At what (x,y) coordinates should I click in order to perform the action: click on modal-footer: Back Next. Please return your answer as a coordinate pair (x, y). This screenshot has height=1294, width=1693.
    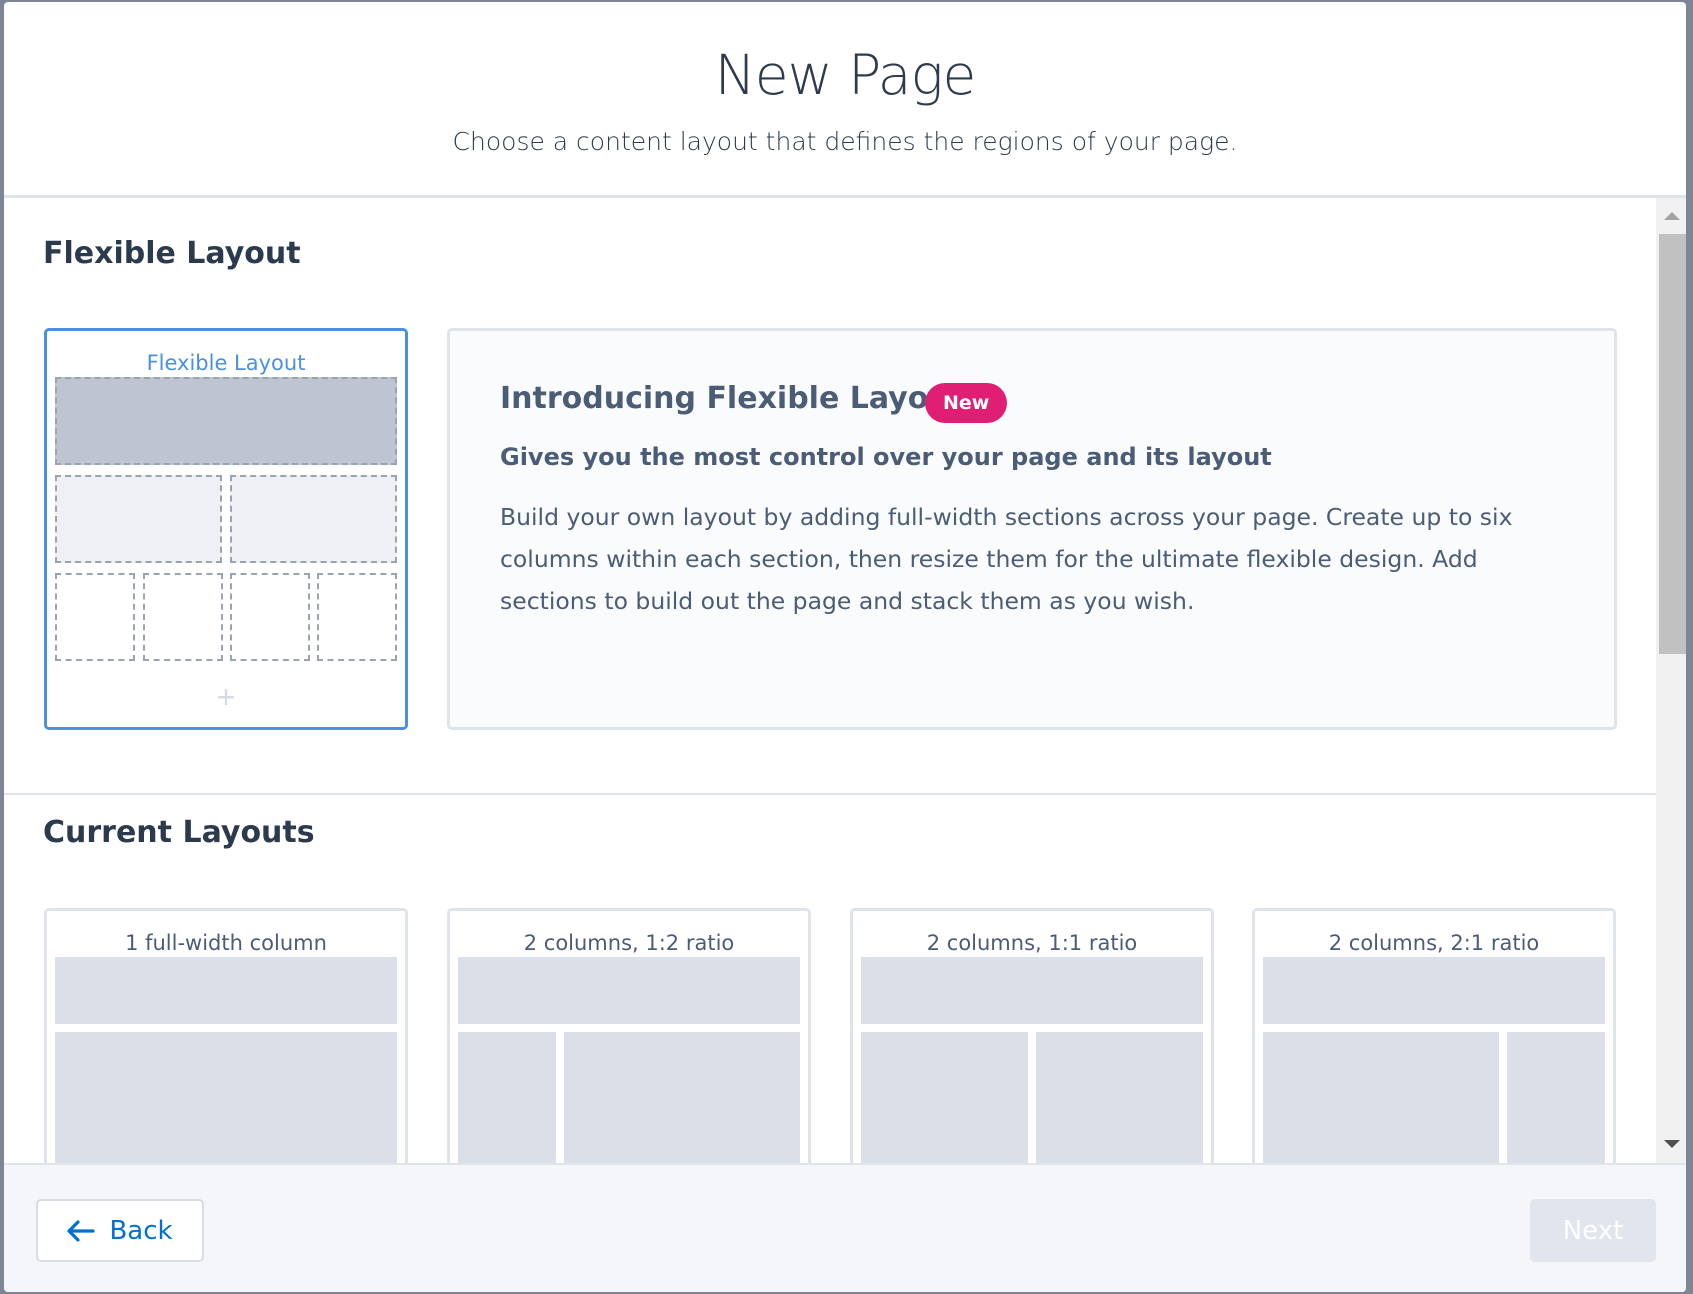
    Looking at the image, I should click on (845, 1227).